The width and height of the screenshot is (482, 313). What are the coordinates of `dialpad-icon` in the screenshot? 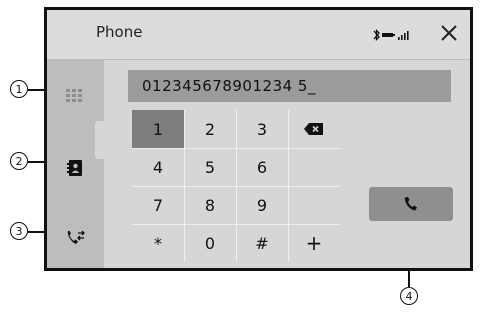 It's located at (74, 95).